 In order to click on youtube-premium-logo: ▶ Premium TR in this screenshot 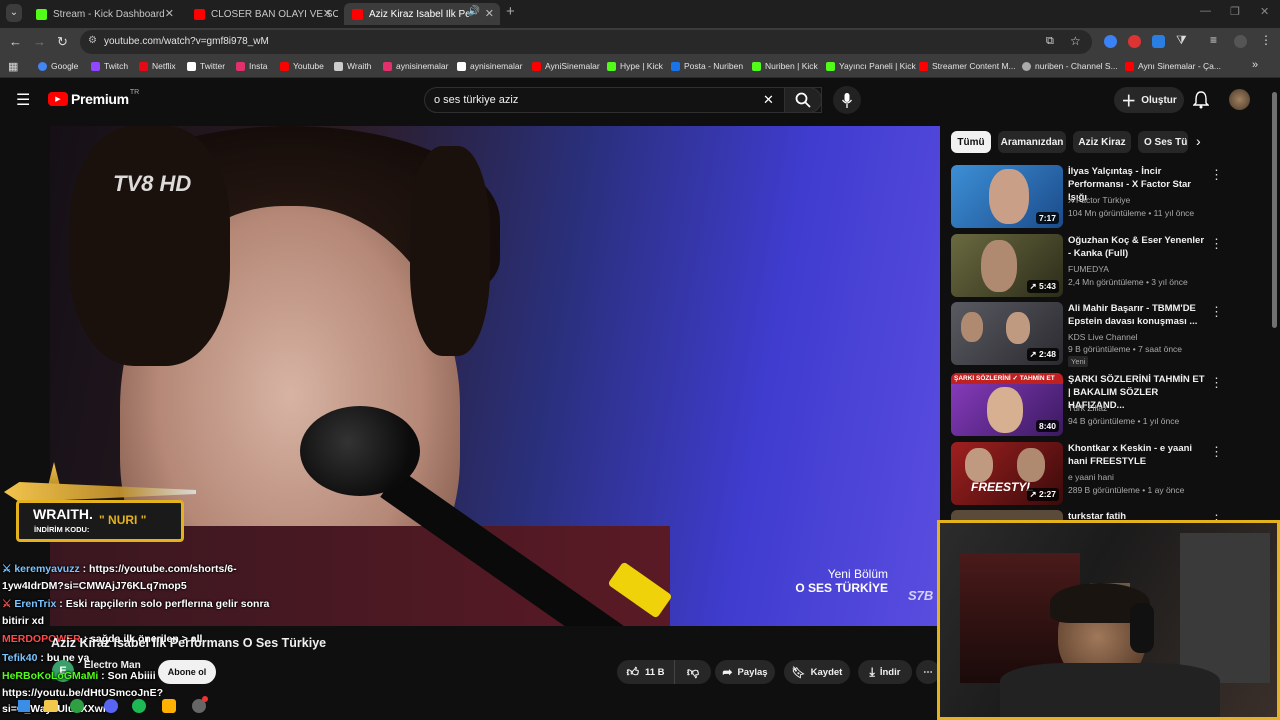, I will do `click(93, 98)`.